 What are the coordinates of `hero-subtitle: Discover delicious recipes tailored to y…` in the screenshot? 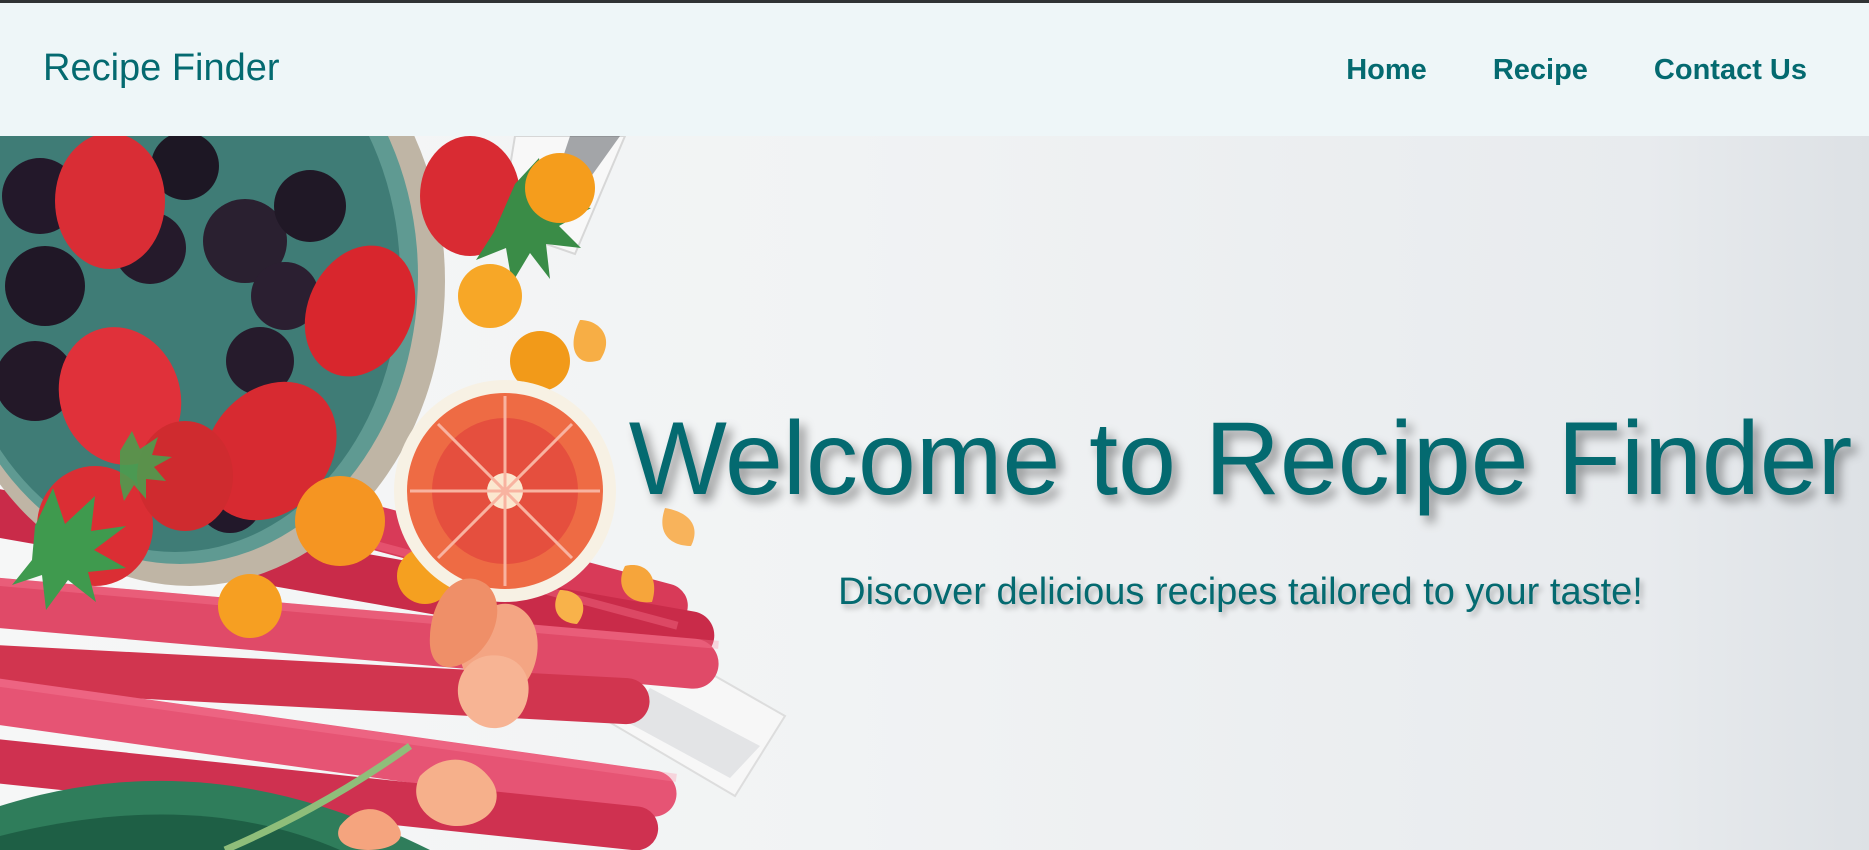 It's located at (1240, 592).